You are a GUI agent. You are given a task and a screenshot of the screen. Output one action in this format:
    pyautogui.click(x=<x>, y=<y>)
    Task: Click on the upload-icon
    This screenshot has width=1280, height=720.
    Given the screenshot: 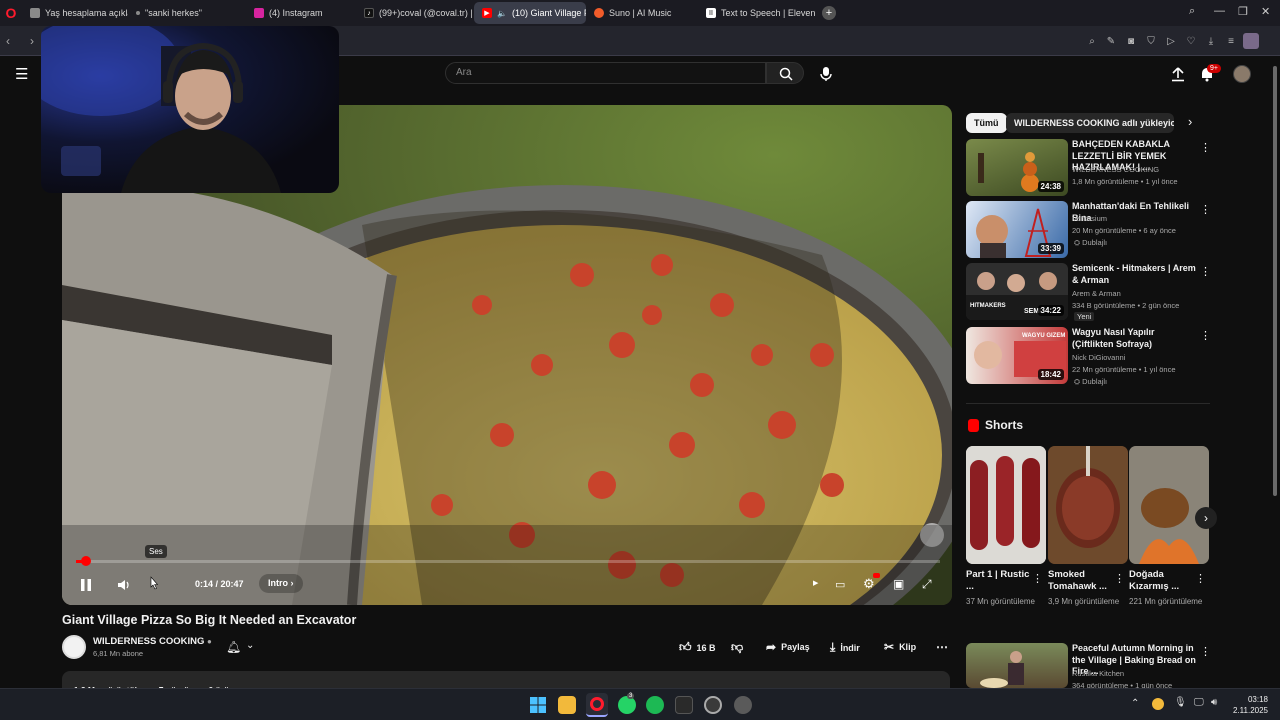 What is the action you would take?
    pyautogui.click(x=1178, y=74)
    